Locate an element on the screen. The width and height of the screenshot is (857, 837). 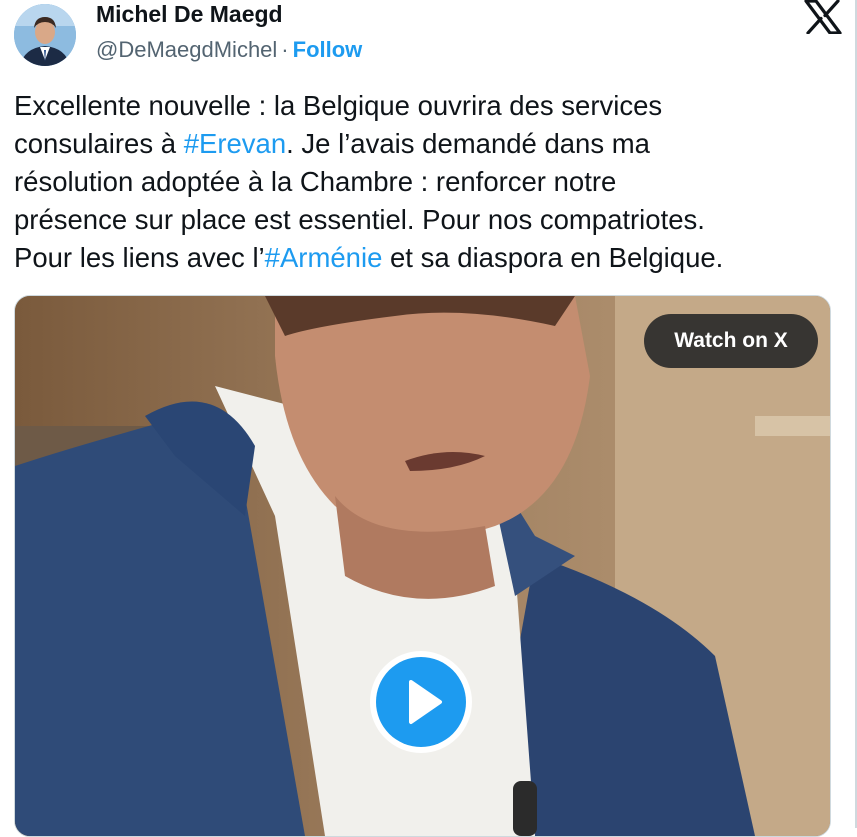
hashtag-link: #Erevan is located at coordinates (235, 143).